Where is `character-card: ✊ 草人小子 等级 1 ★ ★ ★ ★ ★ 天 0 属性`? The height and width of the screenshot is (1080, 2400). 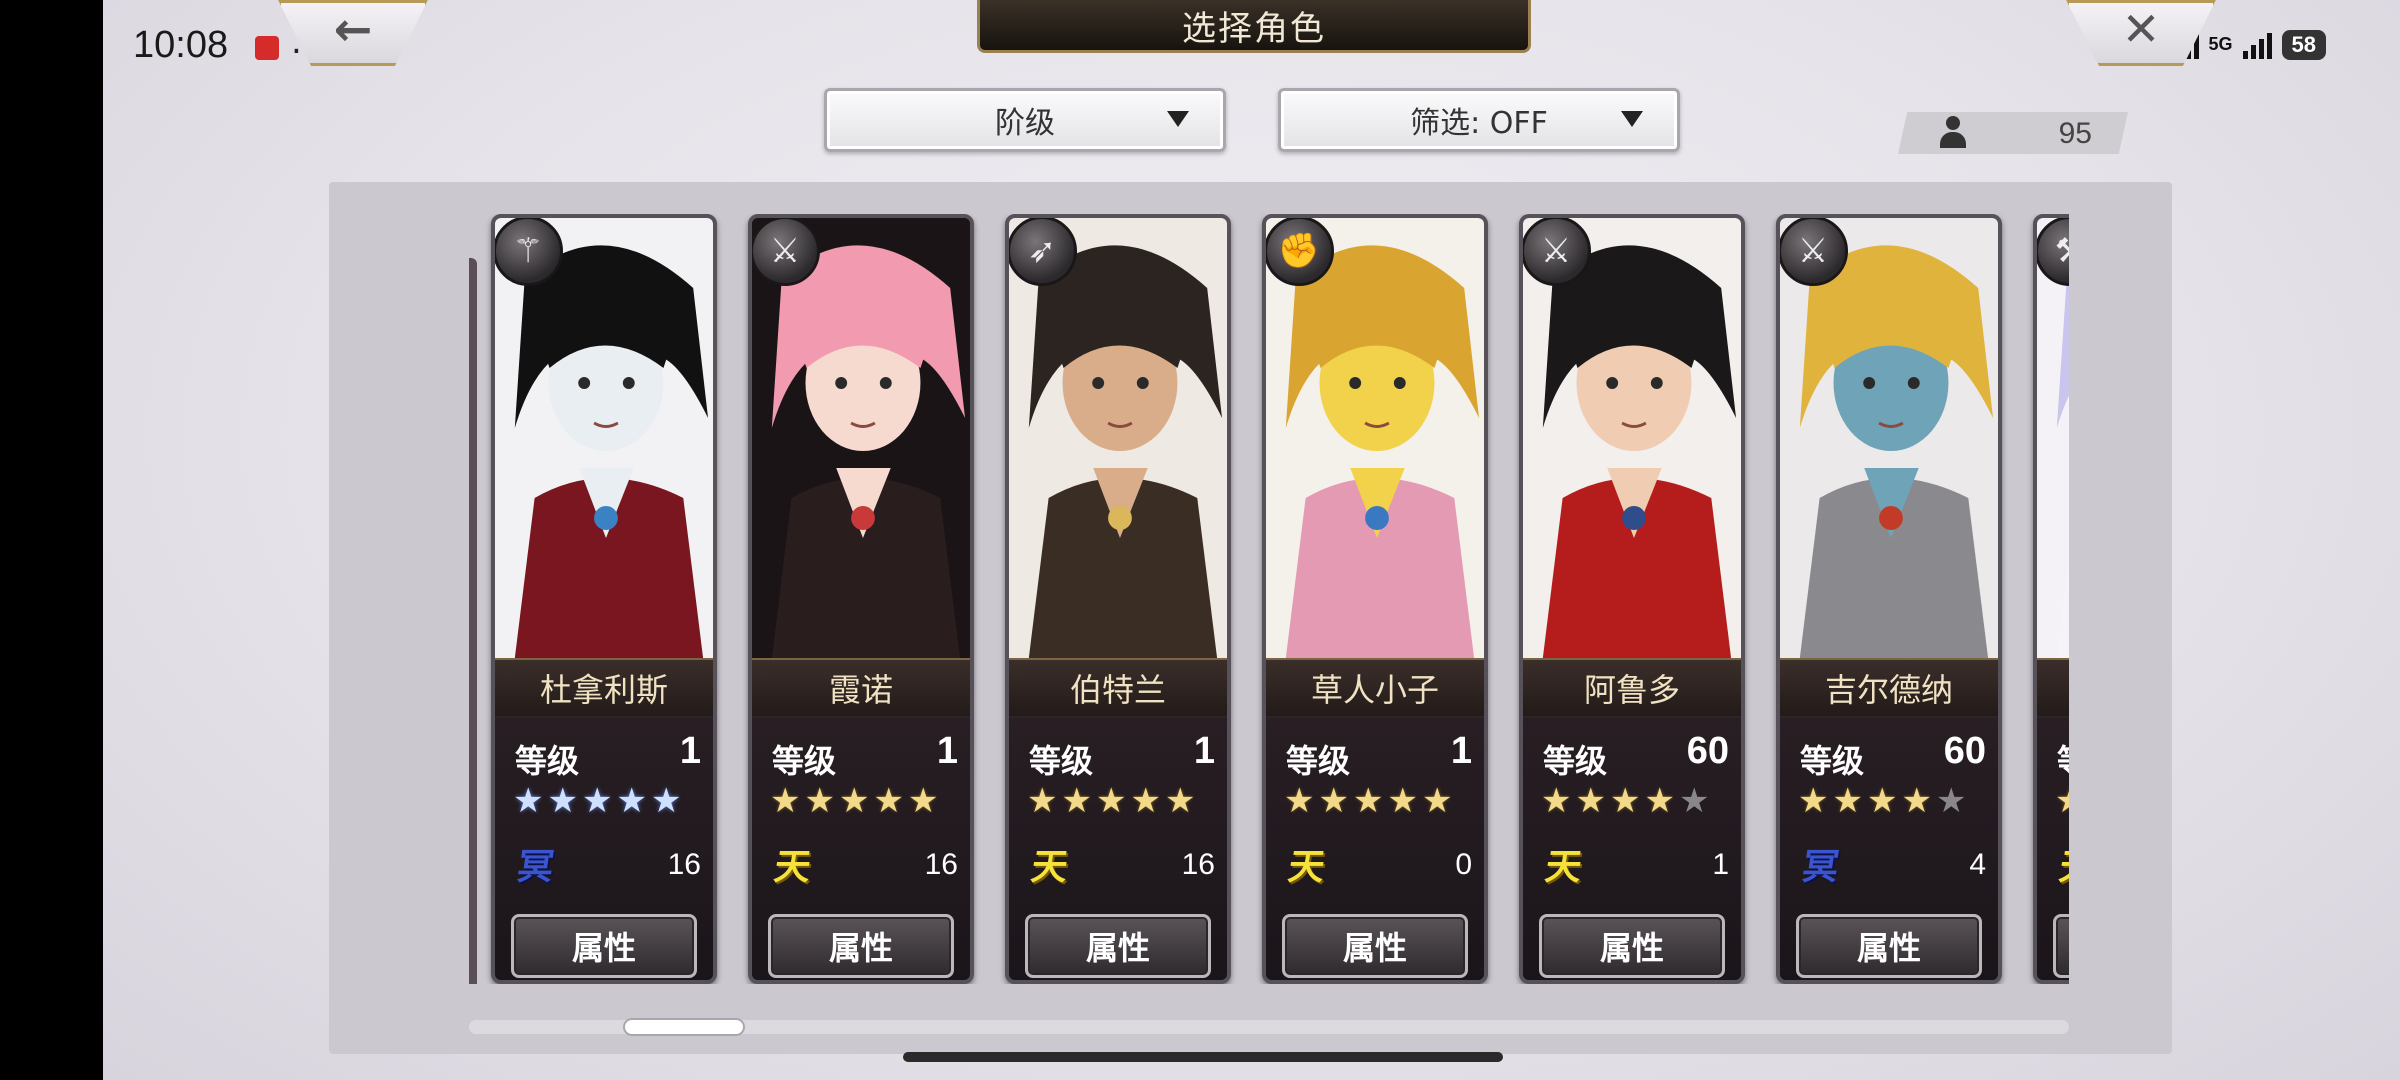
character-card: ✊ 草人小子 等级 1 ★ ★ ★ ★ ★ 天 0 属性 is located at coordinates (1375, 599).